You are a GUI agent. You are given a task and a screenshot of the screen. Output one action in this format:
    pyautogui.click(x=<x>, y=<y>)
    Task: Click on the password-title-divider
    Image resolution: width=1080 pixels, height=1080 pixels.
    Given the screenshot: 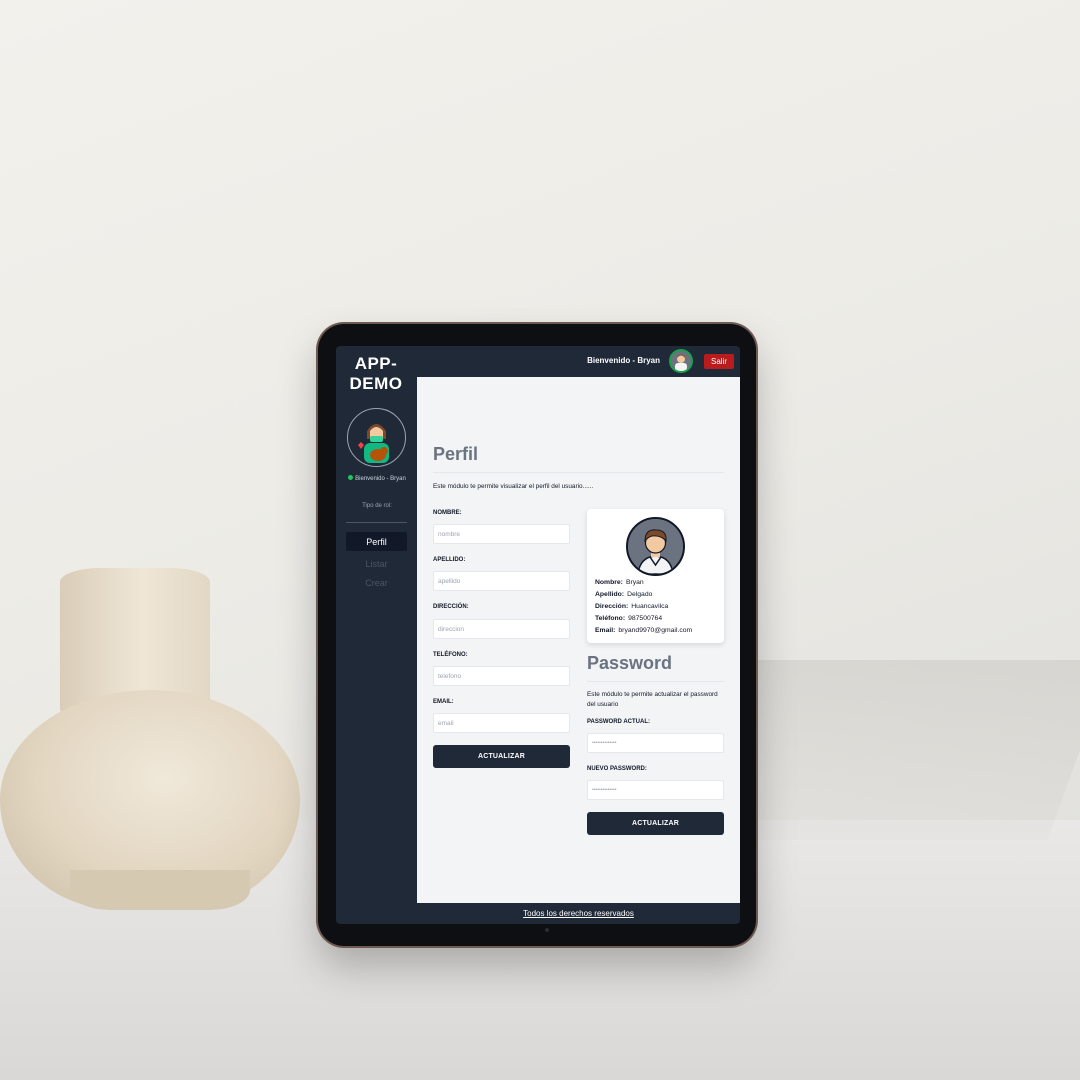 What is the action you would take?
    pyautogui.click(x=655, y=681)
    